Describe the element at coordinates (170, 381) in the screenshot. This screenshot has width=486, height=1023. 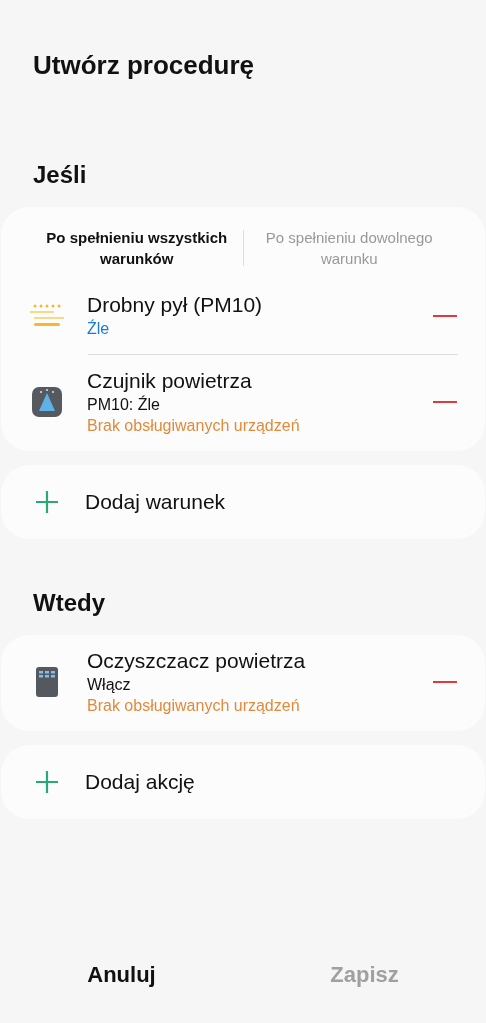
I see `item-name: Czujnik powietrza` at that location.